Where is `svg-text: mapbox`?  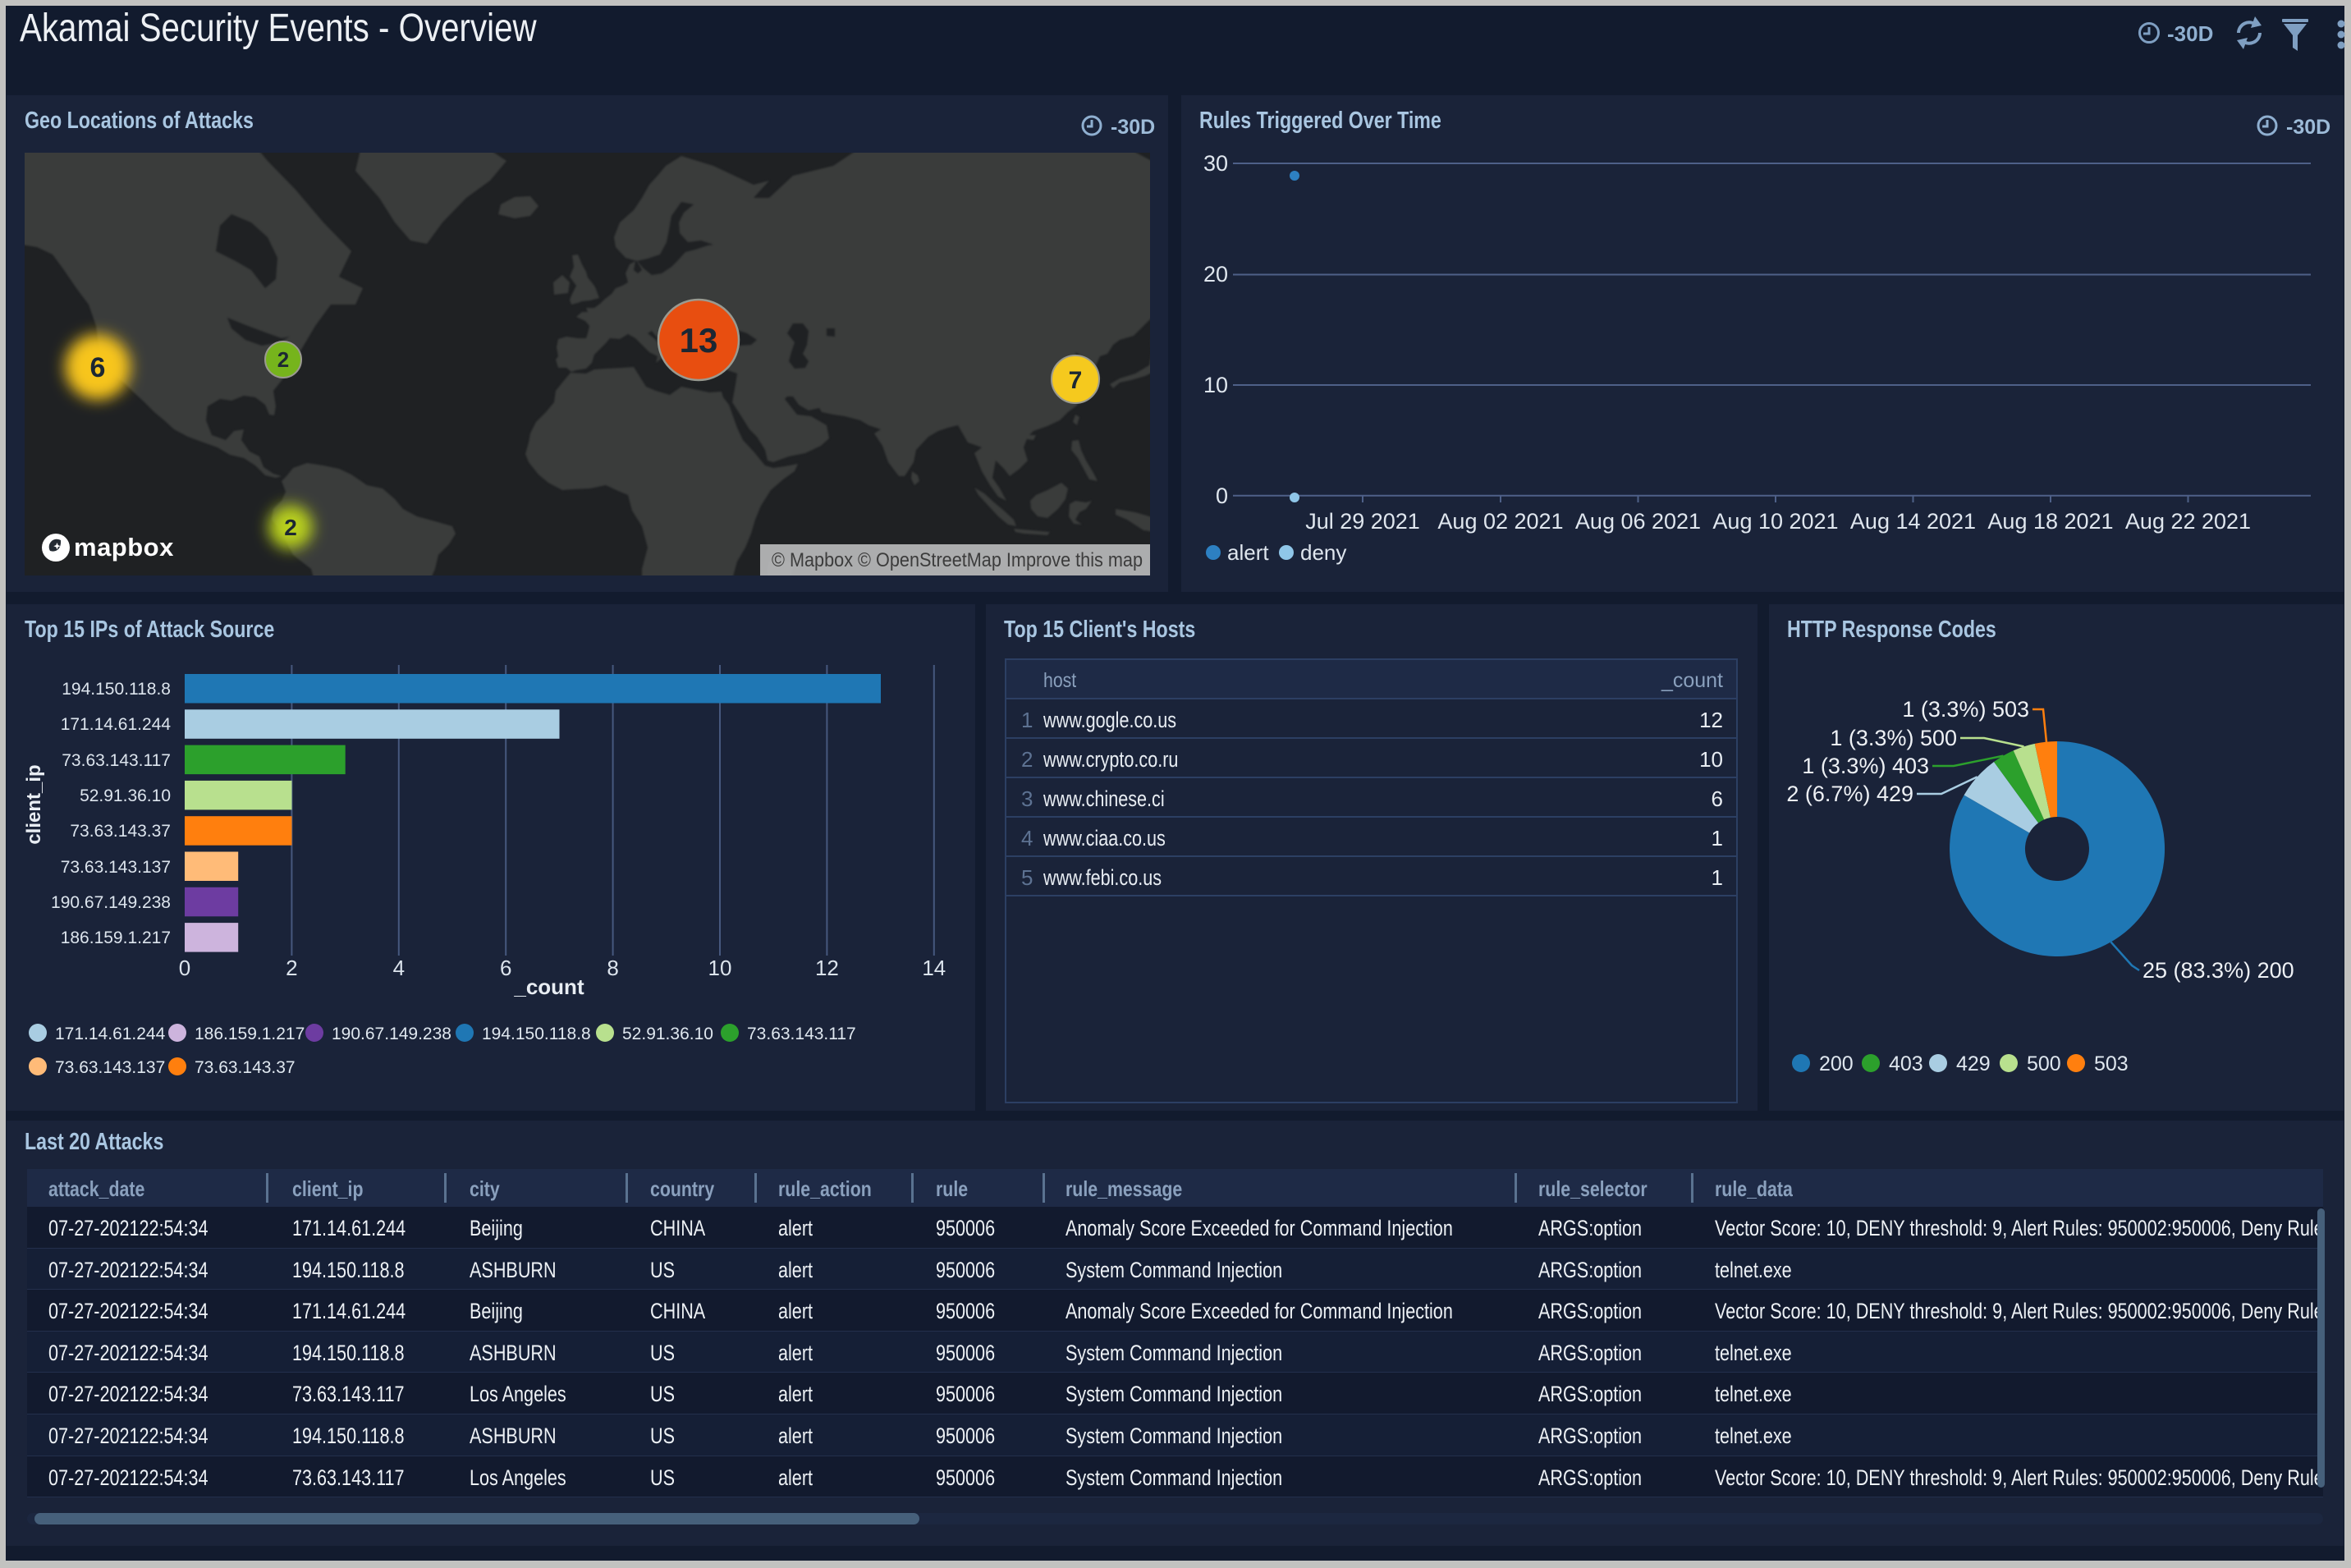 svg-text: mapbox is located at coordinates (124, 547).